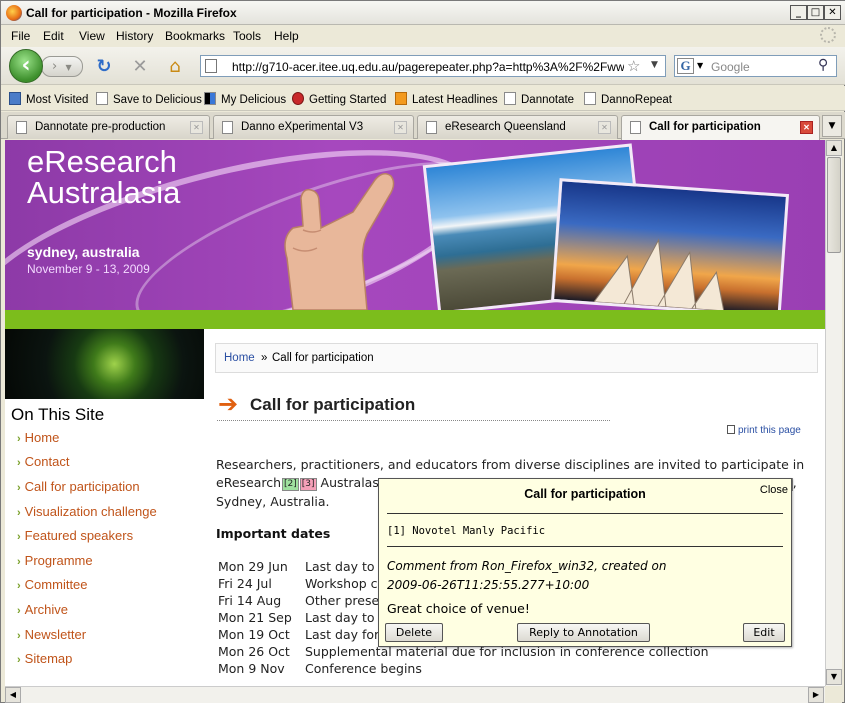  Describe the element at coordinates (764, 632) in the screenshot. I see `edit-button: Edit` at that location.